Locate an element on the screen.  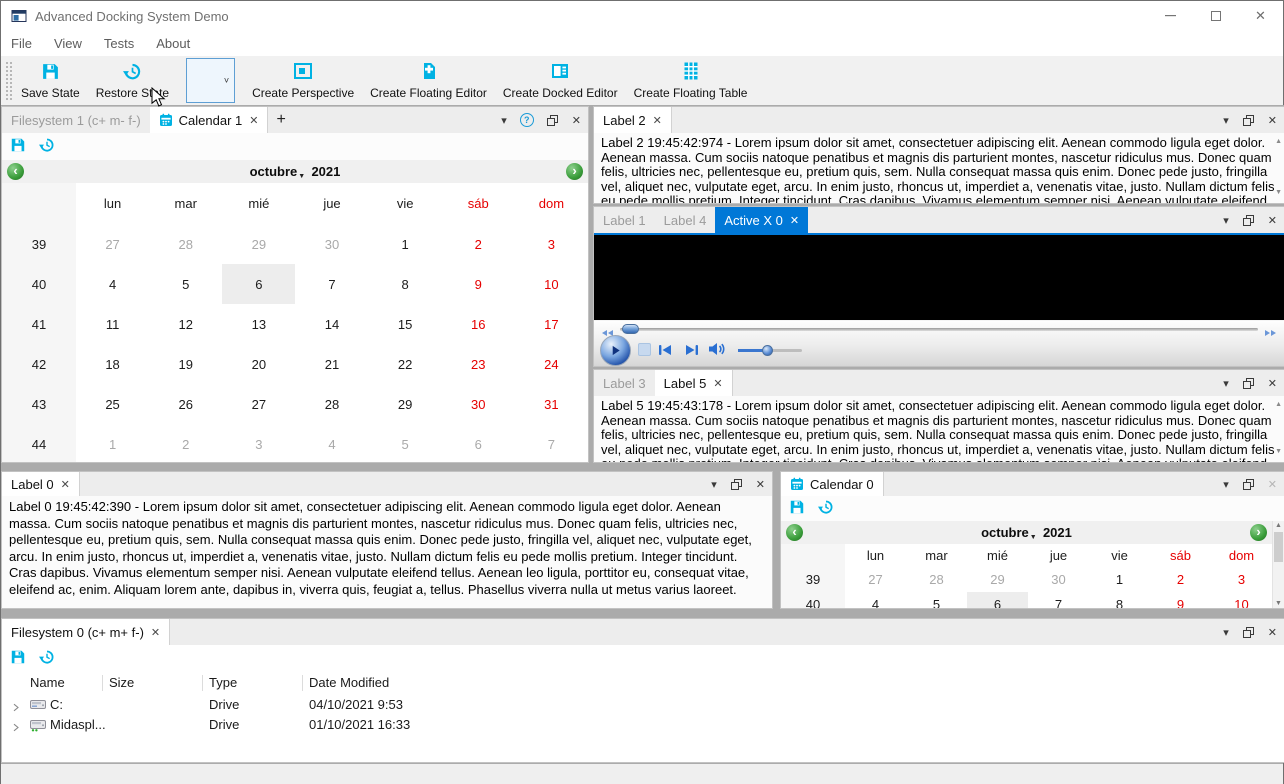
tab-filesystem-1: Filesystem 1 (c+ m- f-) is located at coordinates (76, 120).